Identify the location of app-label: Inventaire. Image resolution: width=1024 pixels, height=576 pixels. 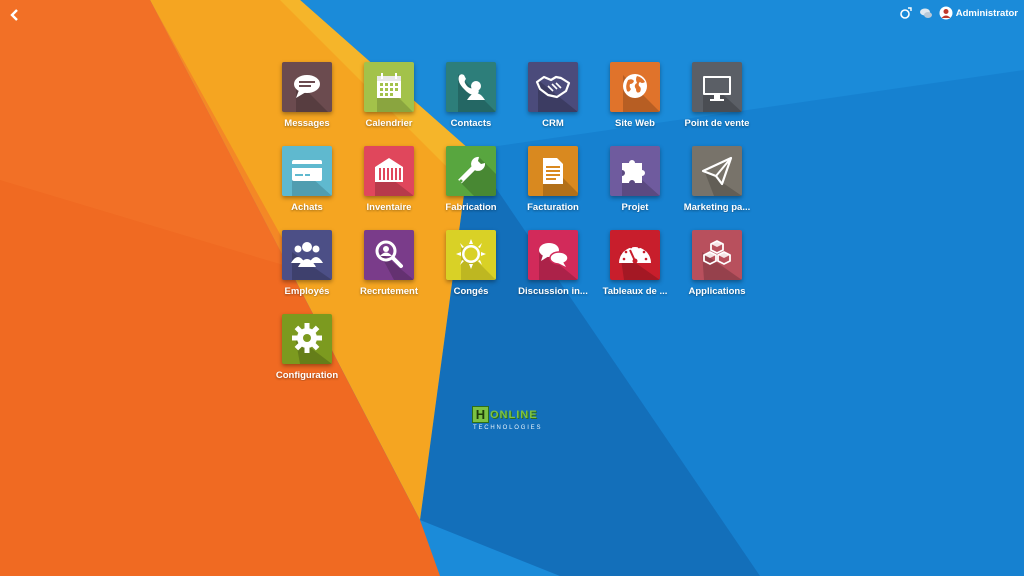
(389, 207).